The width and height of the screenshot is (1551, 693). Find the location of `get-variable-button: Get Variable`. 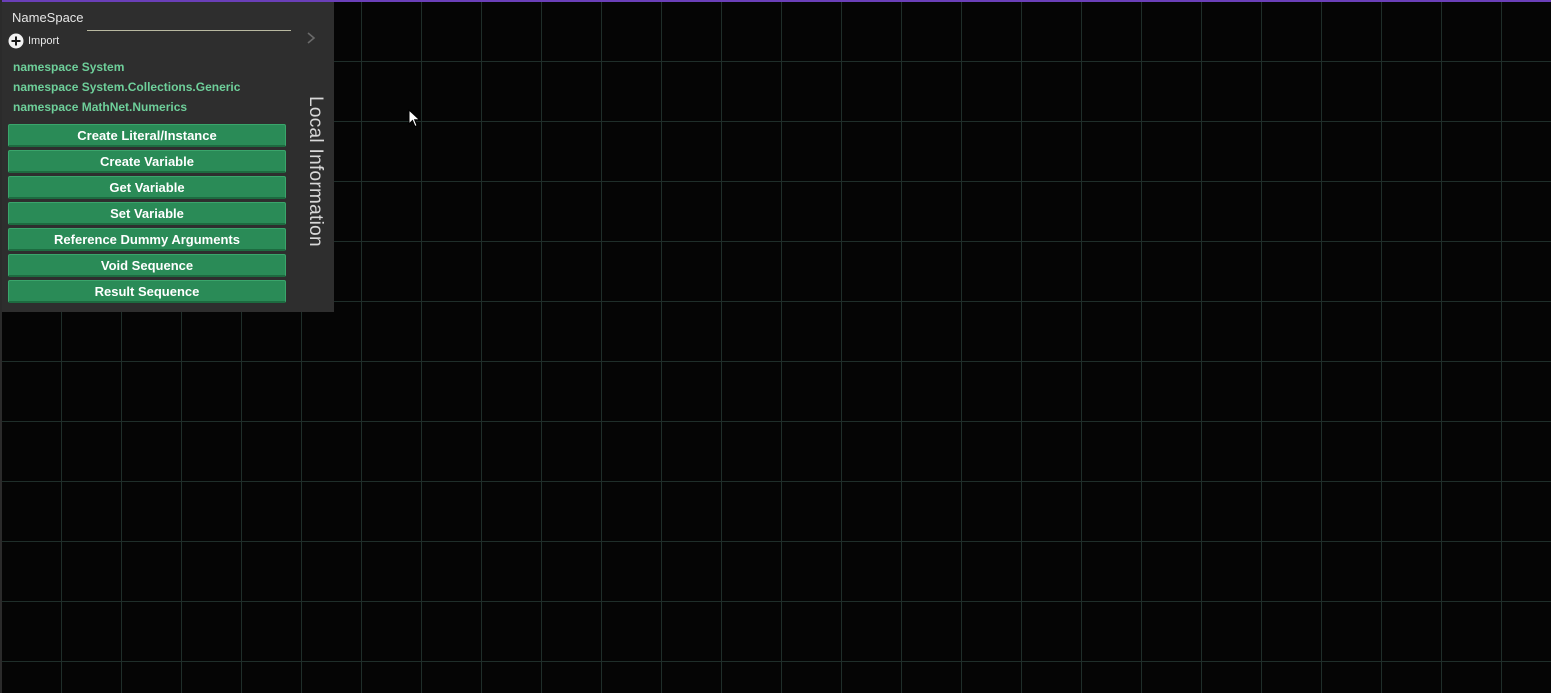

get-variable-button: Get Variable is located at coordinates (147, 187).